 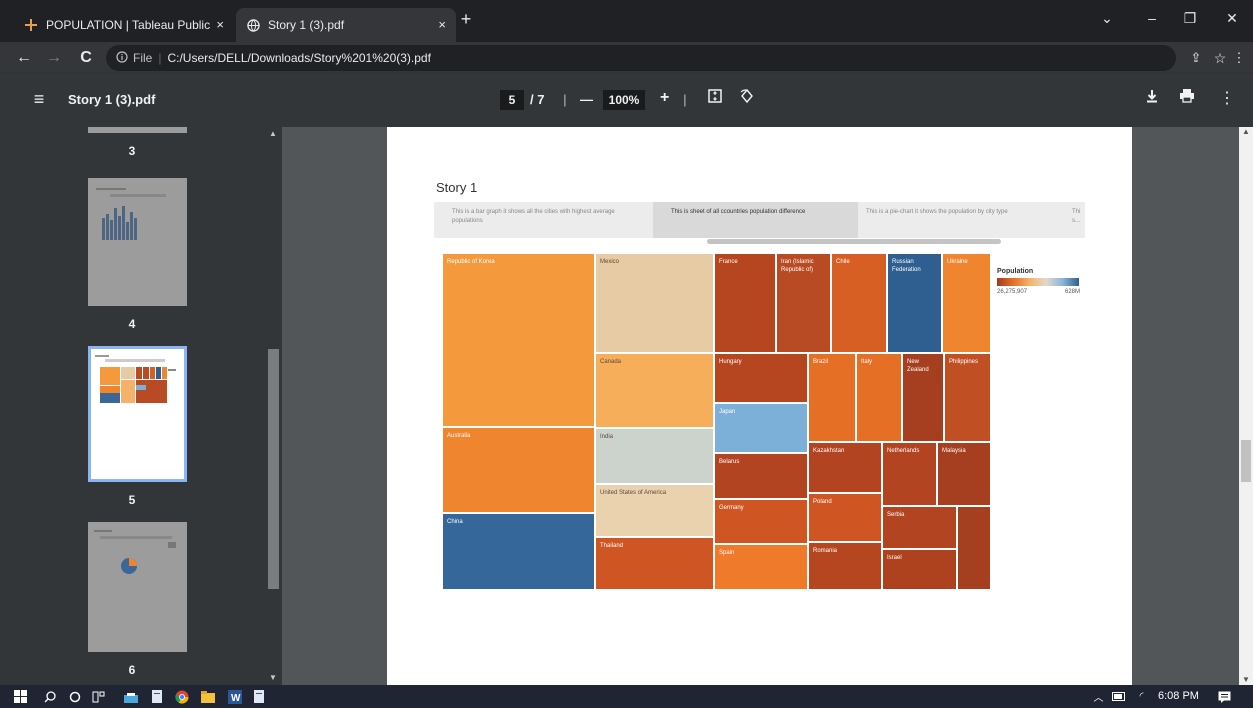 What do you see at coordinates (1141, 696) in the screenshot?
I see `wifi-icon: ◜` at bounding box center [1141, 696].